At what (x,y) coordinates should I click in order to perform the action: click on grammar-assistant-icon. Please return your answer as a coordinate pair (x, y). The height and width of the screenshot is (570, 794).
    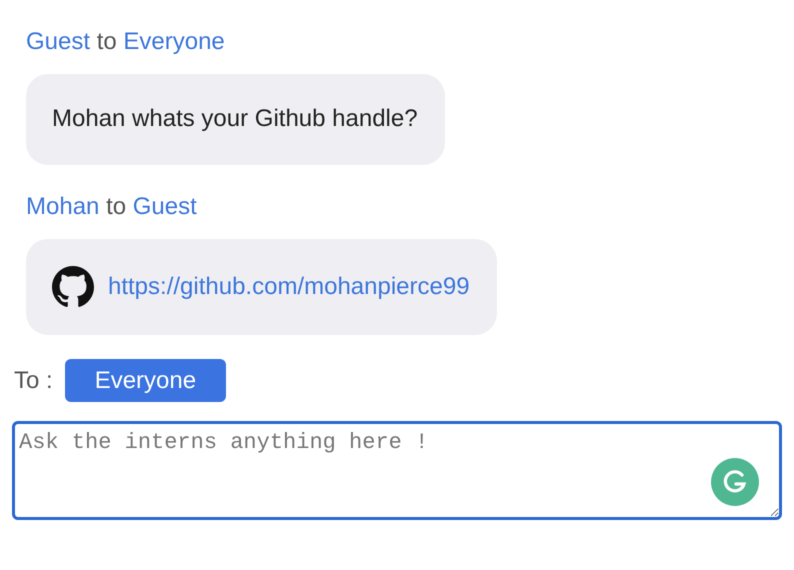
    Looking at the image, I should click on (735, 482).